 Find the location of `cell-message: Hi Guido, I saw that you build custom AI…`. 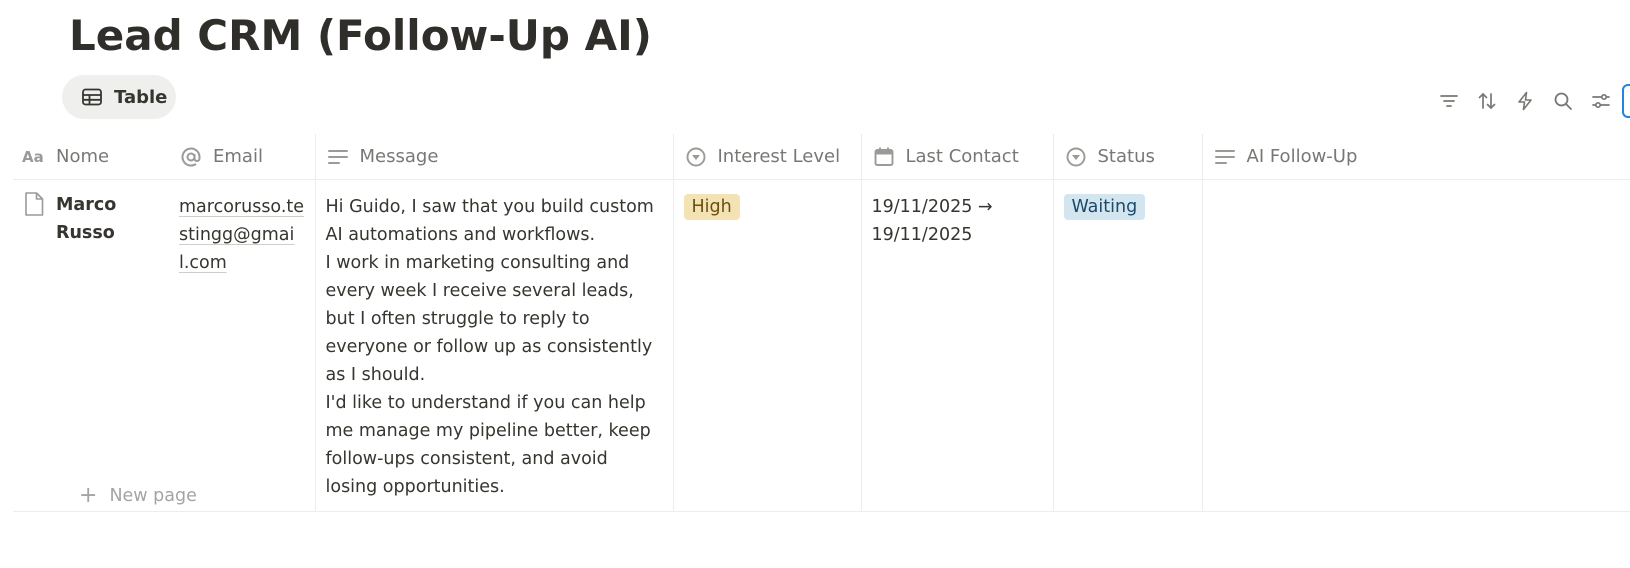

cell-message: Hi Guido, I saw that you build custom AI… is located at coordinates (494, 345).